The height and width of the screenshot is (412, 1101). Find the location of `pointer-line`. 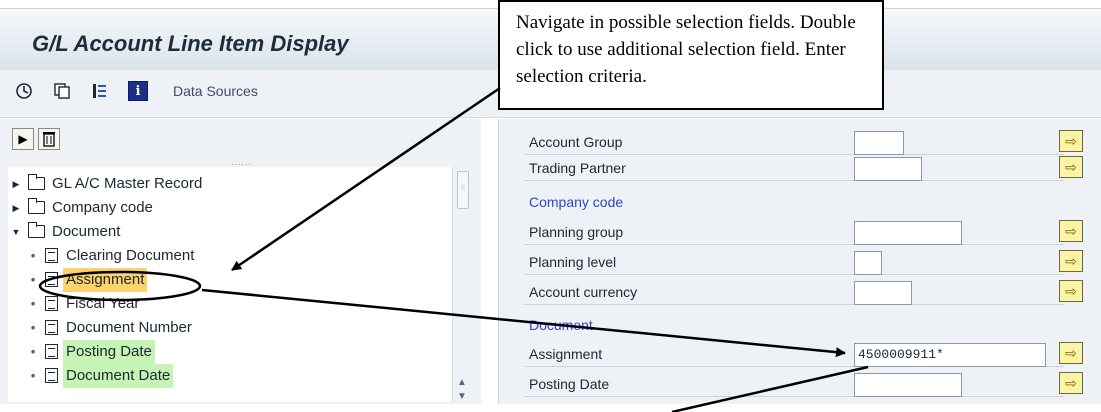

pointer-line is located at coordinates (770, 388).